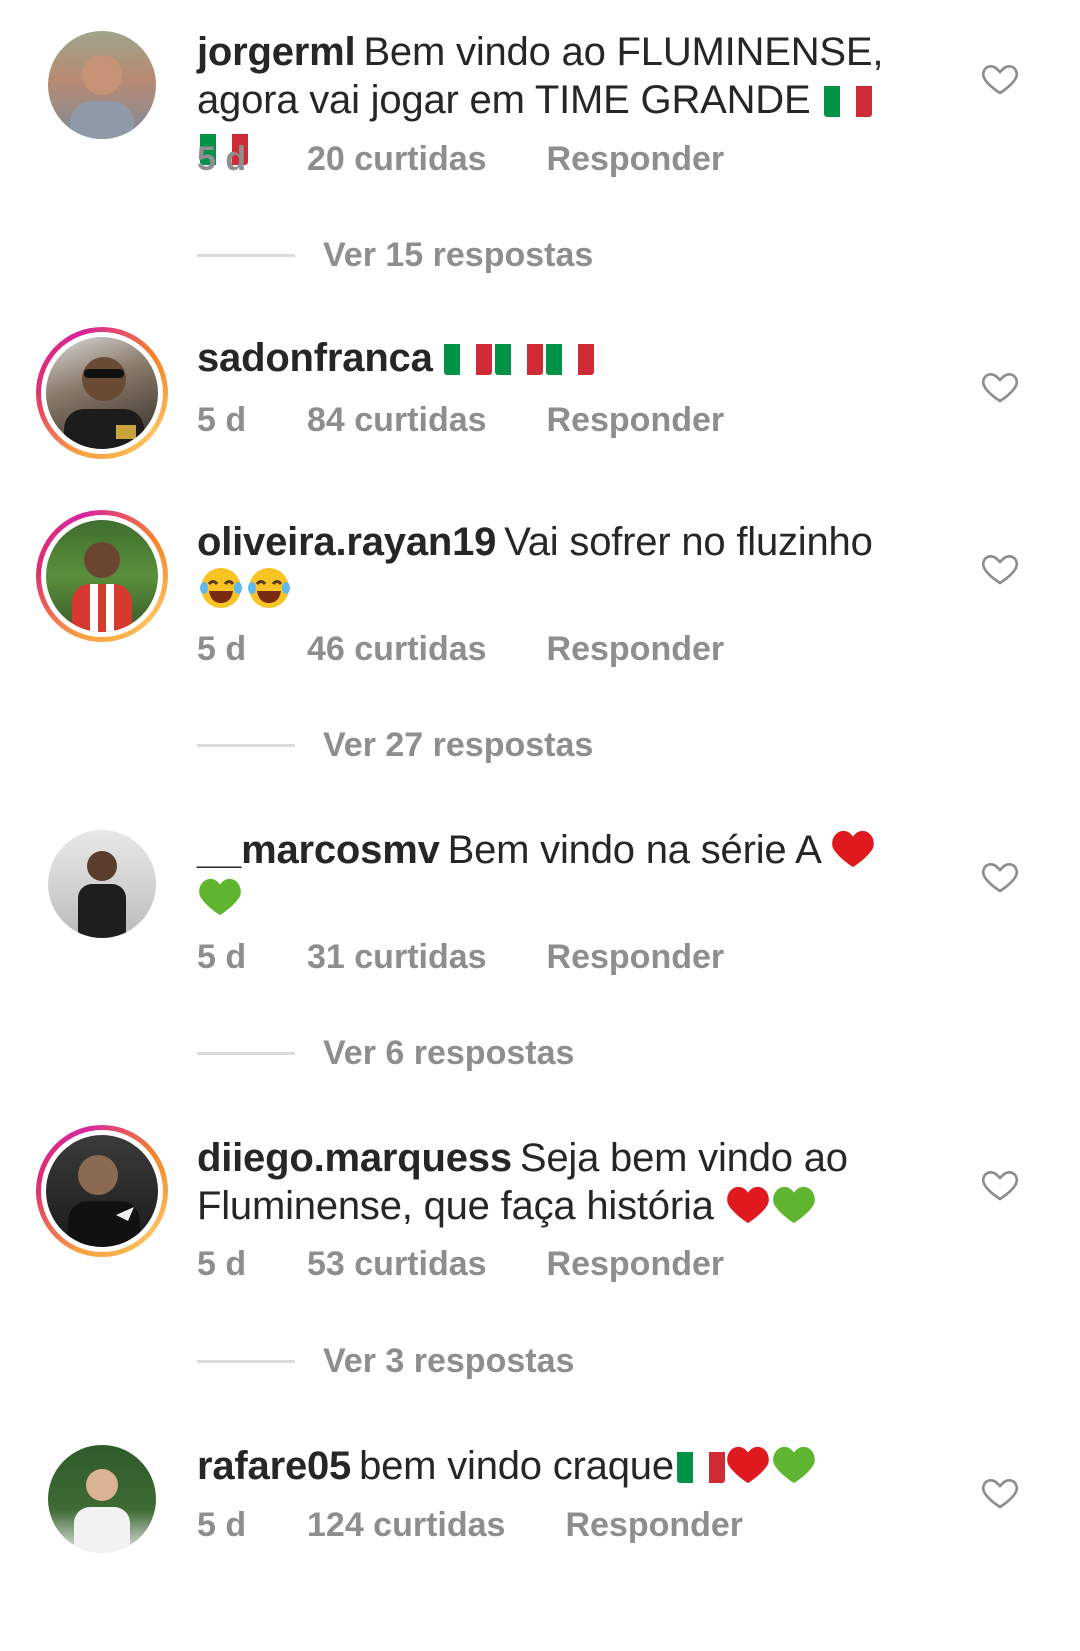  What do you see at coordinates (397, 159) in the screenshot?
I see `likes-count: 20 curtidas` at bounding box center [397, 159].